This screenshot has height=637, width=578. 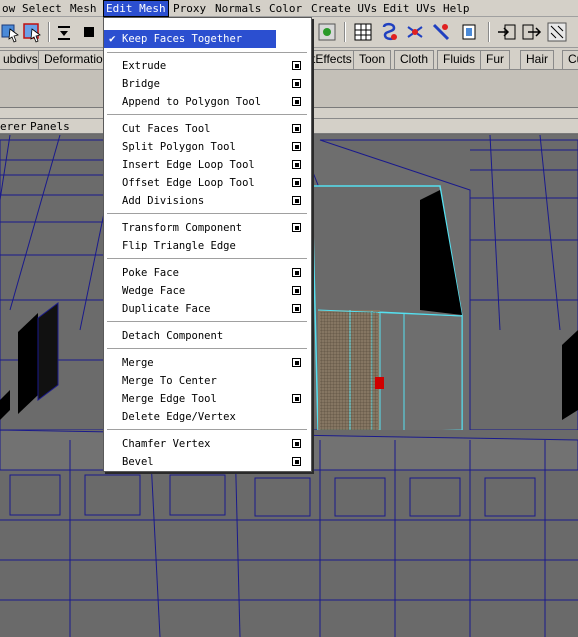 What do you see at coordinates (456, 8) in the screenshot?
I see `menu-help: Help` at bounding box center [456, 8].